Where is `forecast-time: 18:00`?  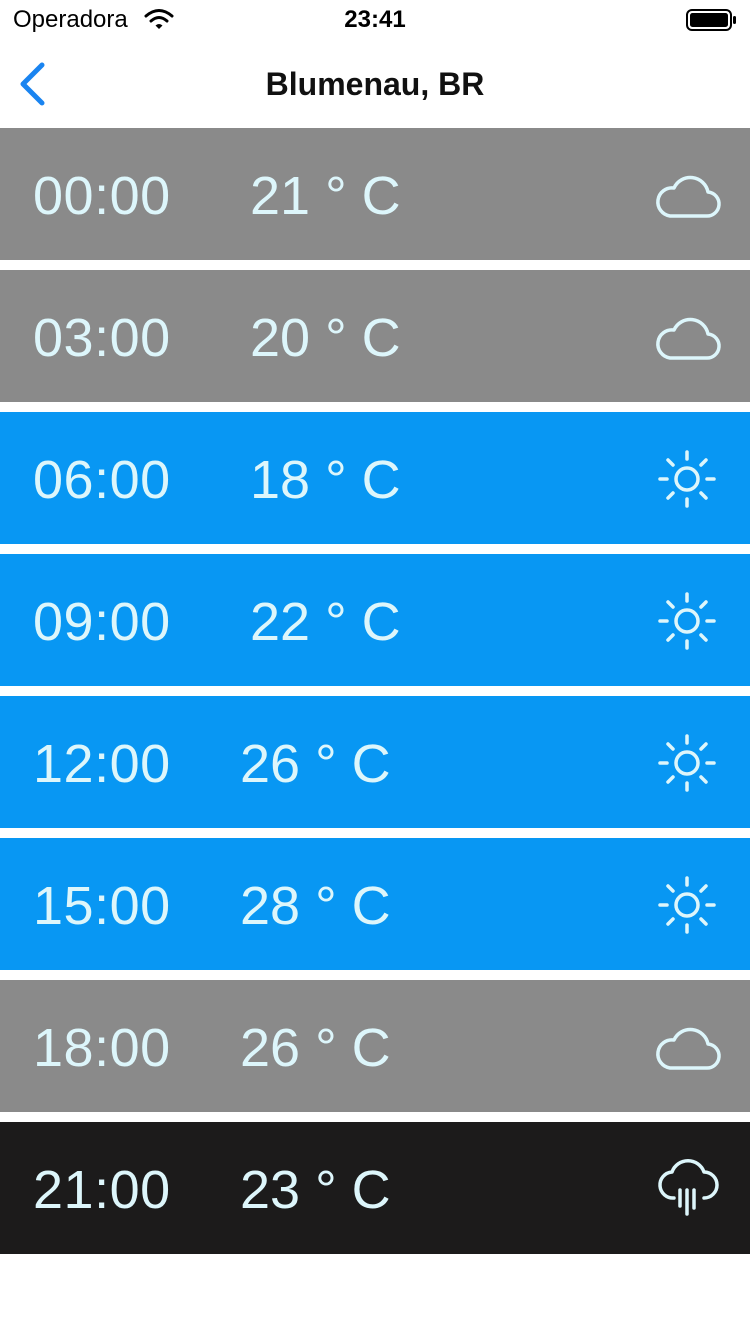
forecast-time: 18:00 is located at coordinates (102, 1048).